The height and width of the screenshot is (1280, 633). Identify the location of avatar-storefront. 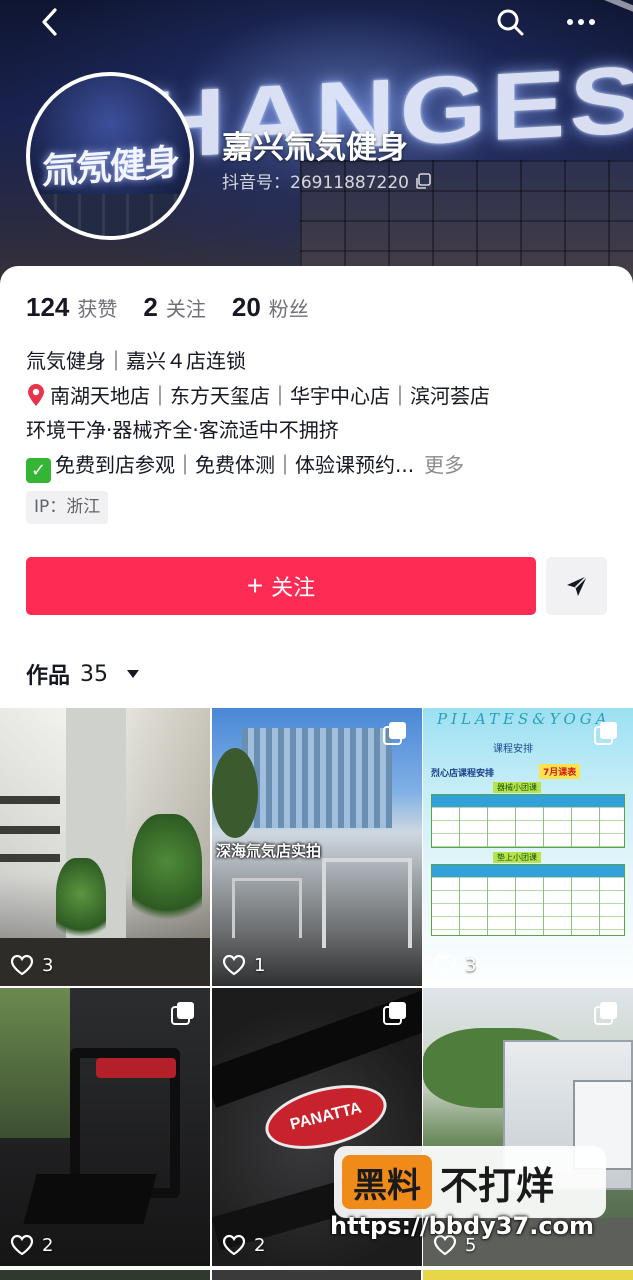
(110, 215).